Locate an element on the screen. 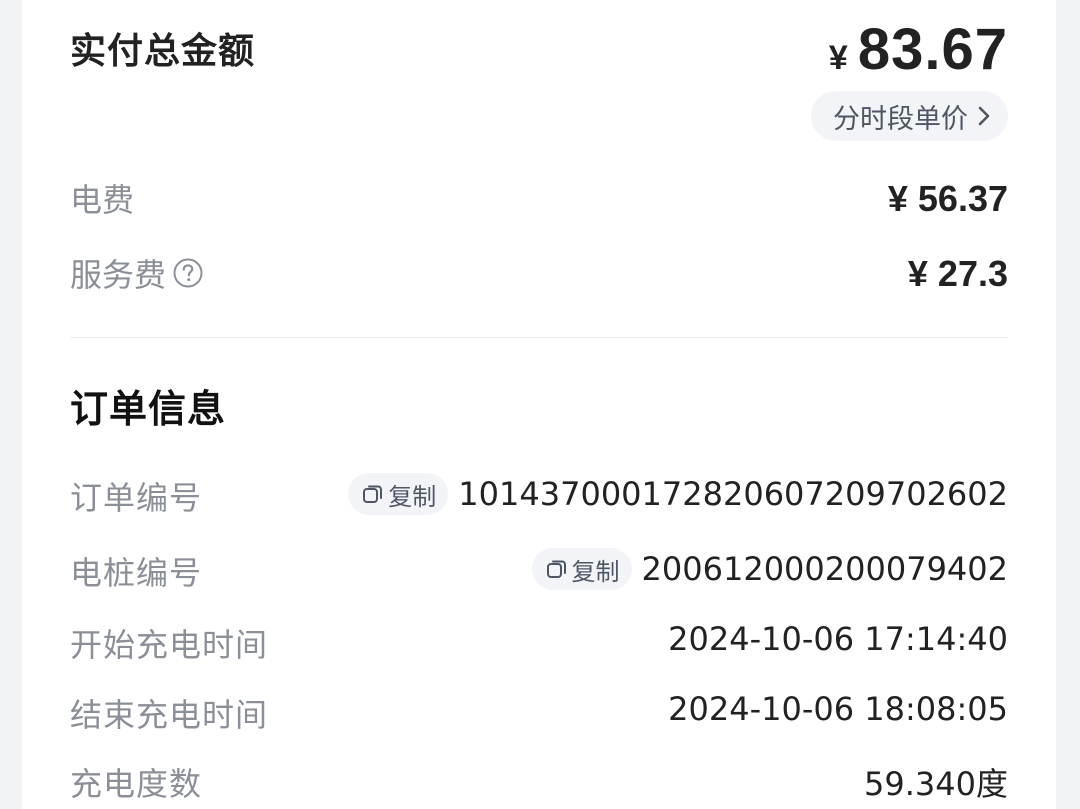  charge-end-time-label: 结束充电时间 is located at coordinates (169, 715).